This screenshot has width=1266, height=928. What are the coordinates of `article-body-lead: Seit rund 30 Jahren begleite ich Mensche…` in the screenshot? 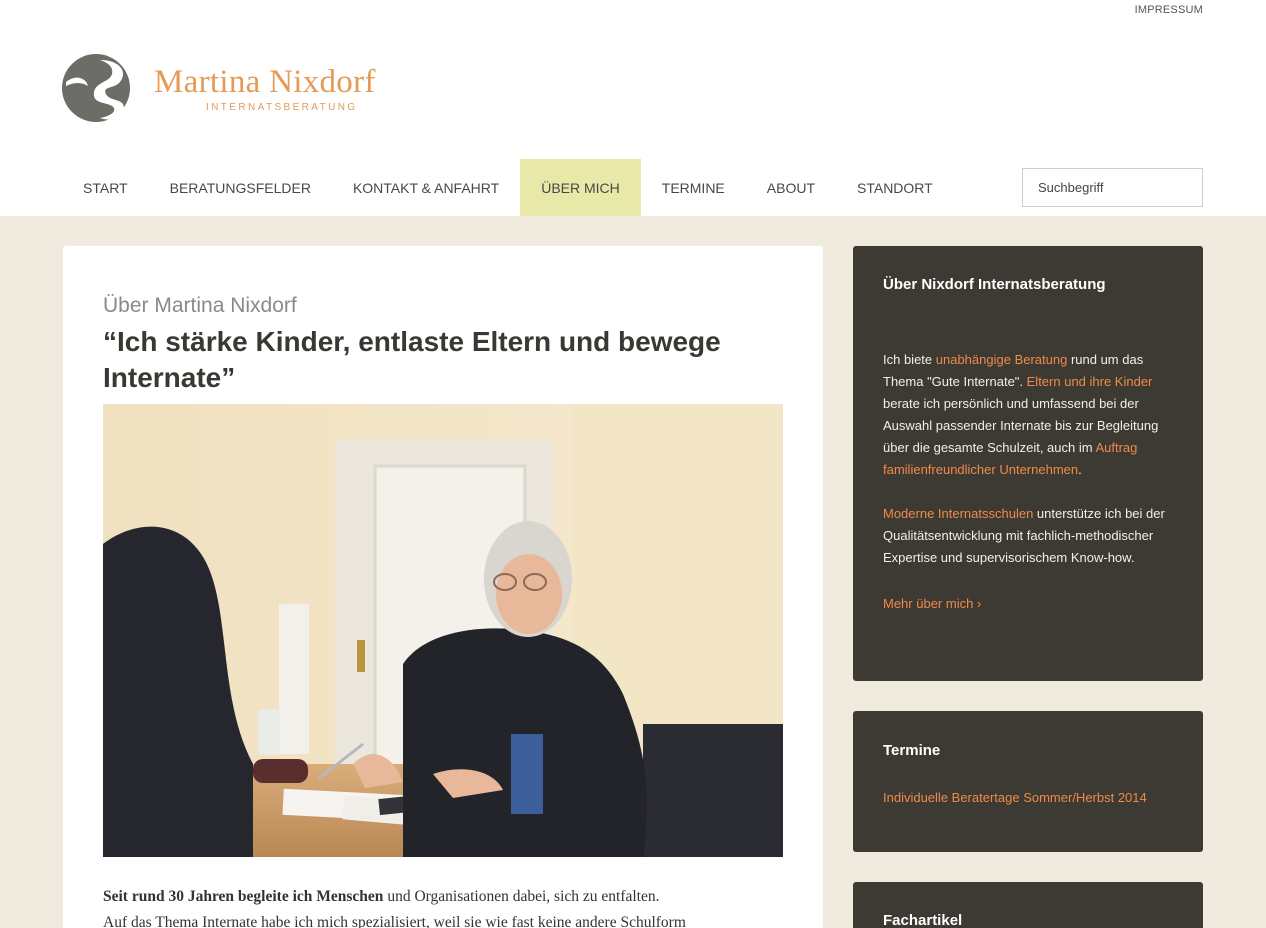 It's located at (243, 896).